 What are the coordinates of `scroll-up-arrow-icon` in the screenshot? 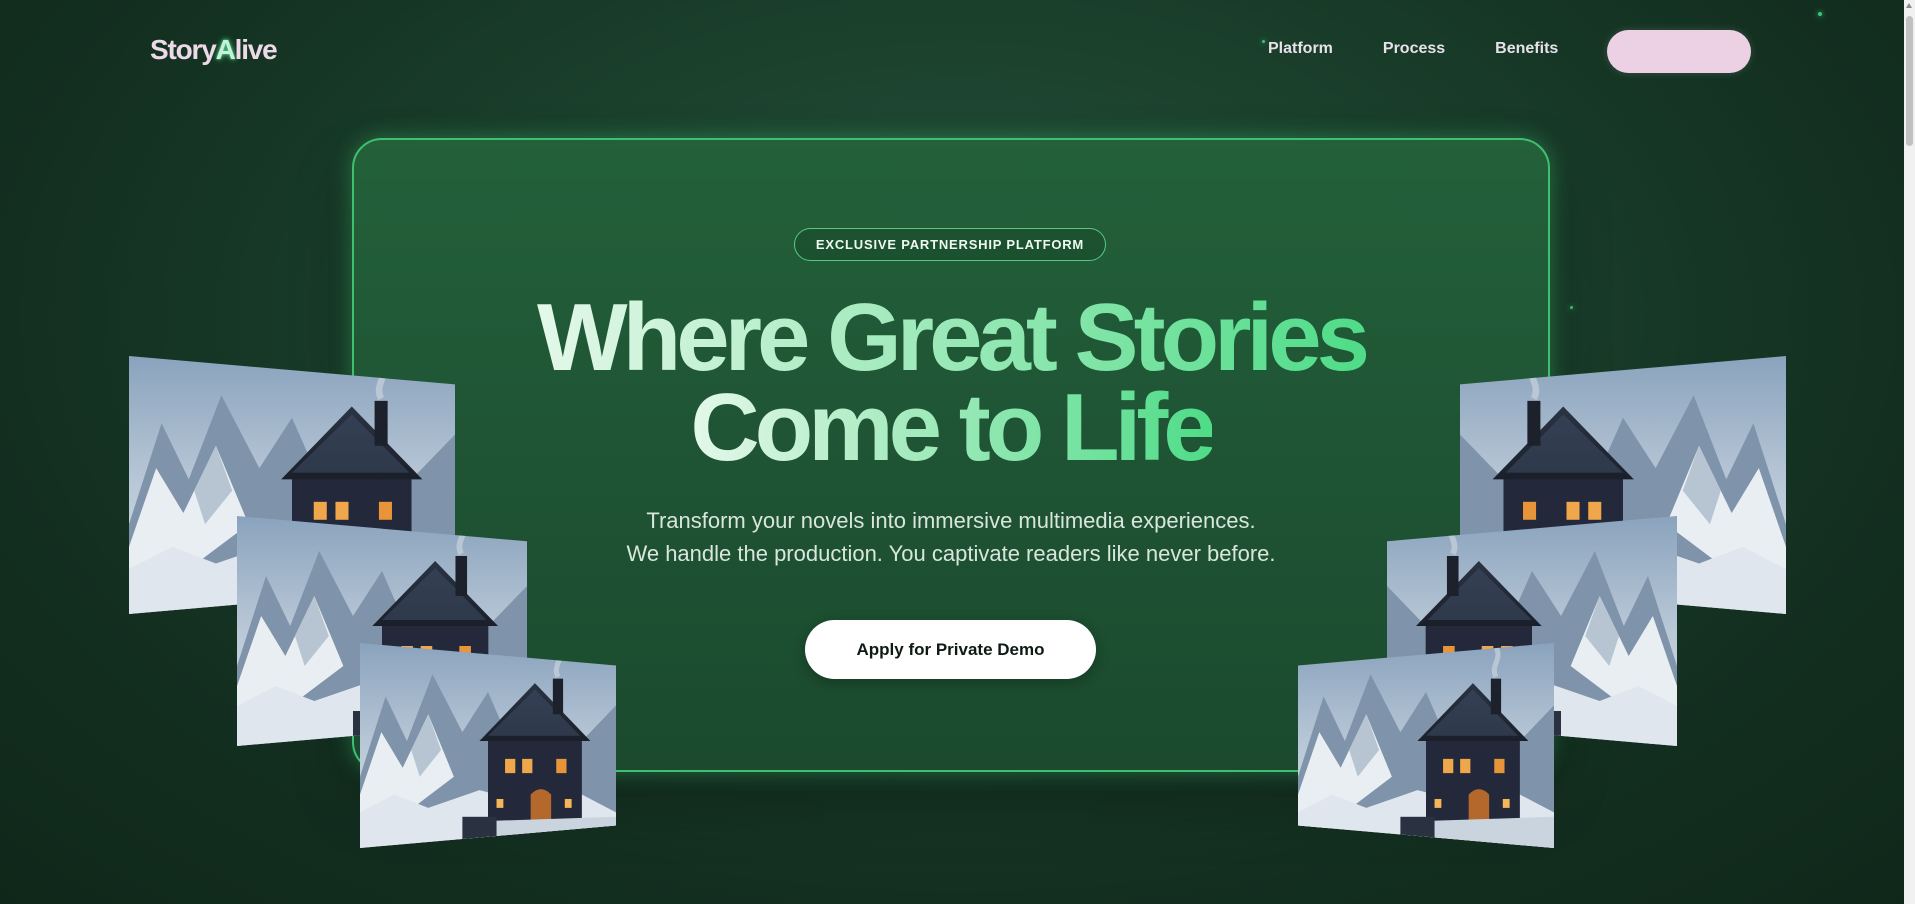 It's located at (1909, 5).